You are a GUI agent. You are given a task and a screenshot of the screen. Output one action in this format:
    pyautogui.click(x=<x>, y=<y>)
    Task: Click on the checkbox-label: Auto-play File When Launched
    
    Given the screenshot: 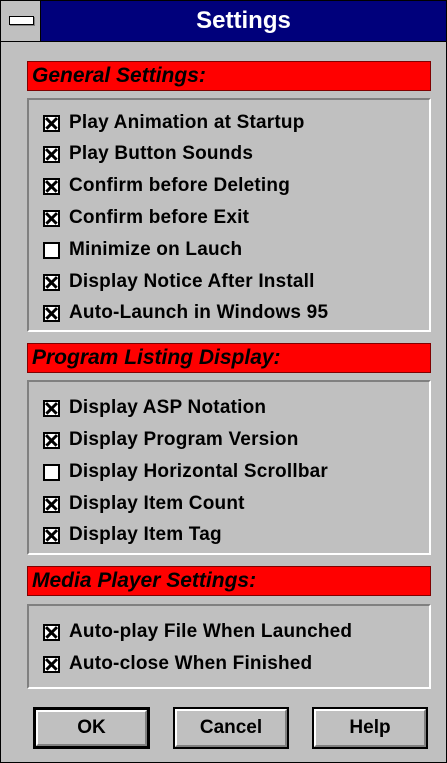 What is the action you would take?
    pyautogui.click(x=211, y=631)
    